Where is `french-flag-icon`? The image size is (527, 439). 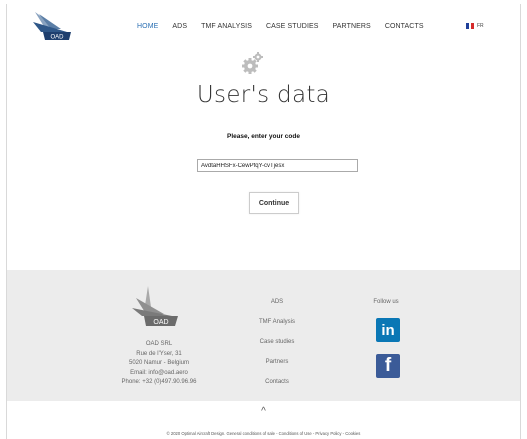
french-flag-icon is located at coordinates (470, 26).